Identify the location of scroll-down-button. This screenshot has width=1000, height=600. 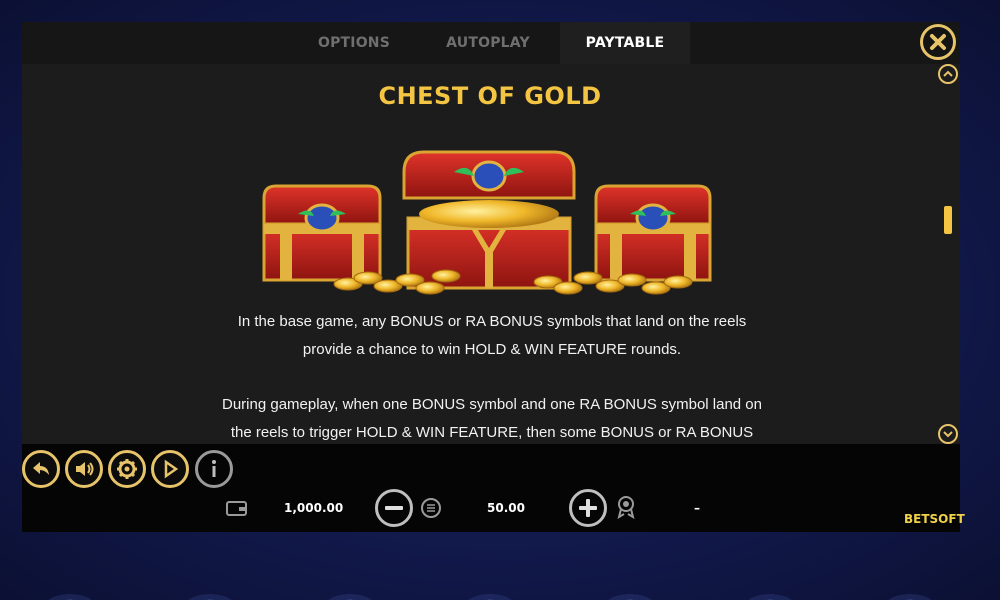
(948, 434).